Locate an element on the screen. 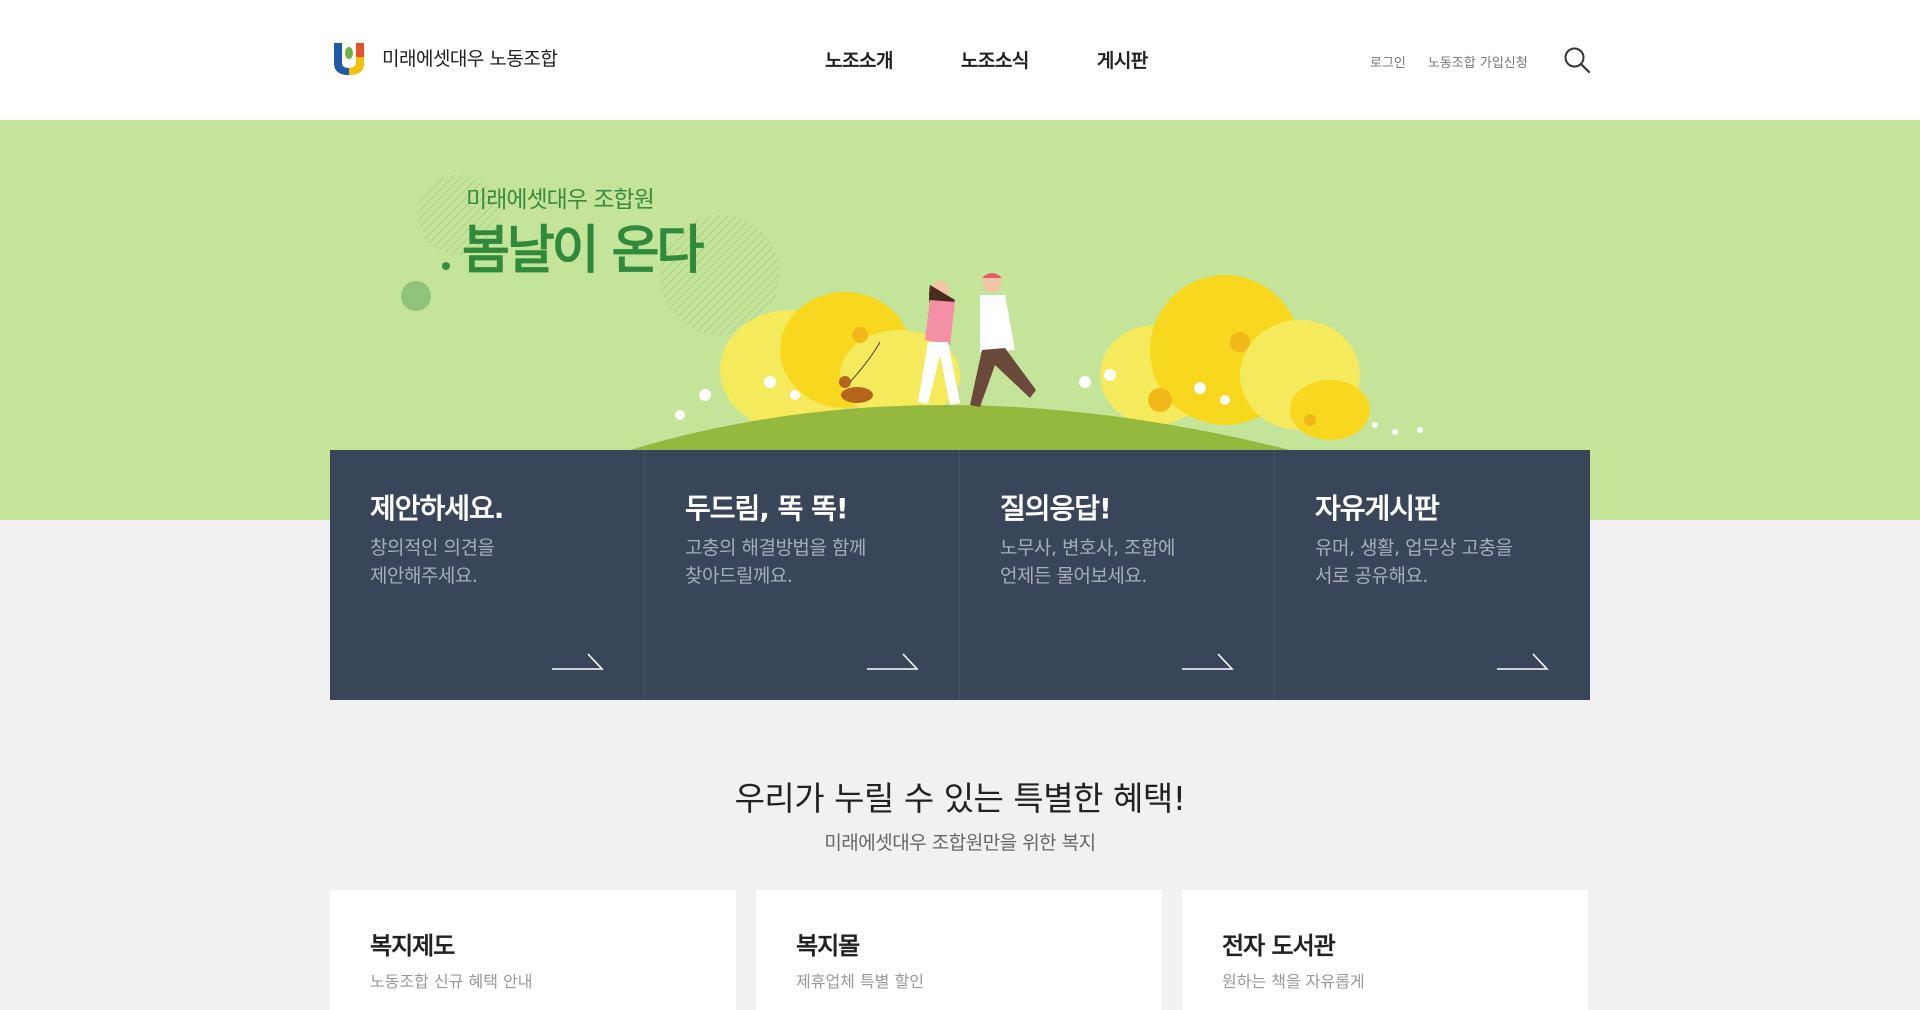  join-link: 노동조합 가입신청 is located at coordinates (1478, 61).